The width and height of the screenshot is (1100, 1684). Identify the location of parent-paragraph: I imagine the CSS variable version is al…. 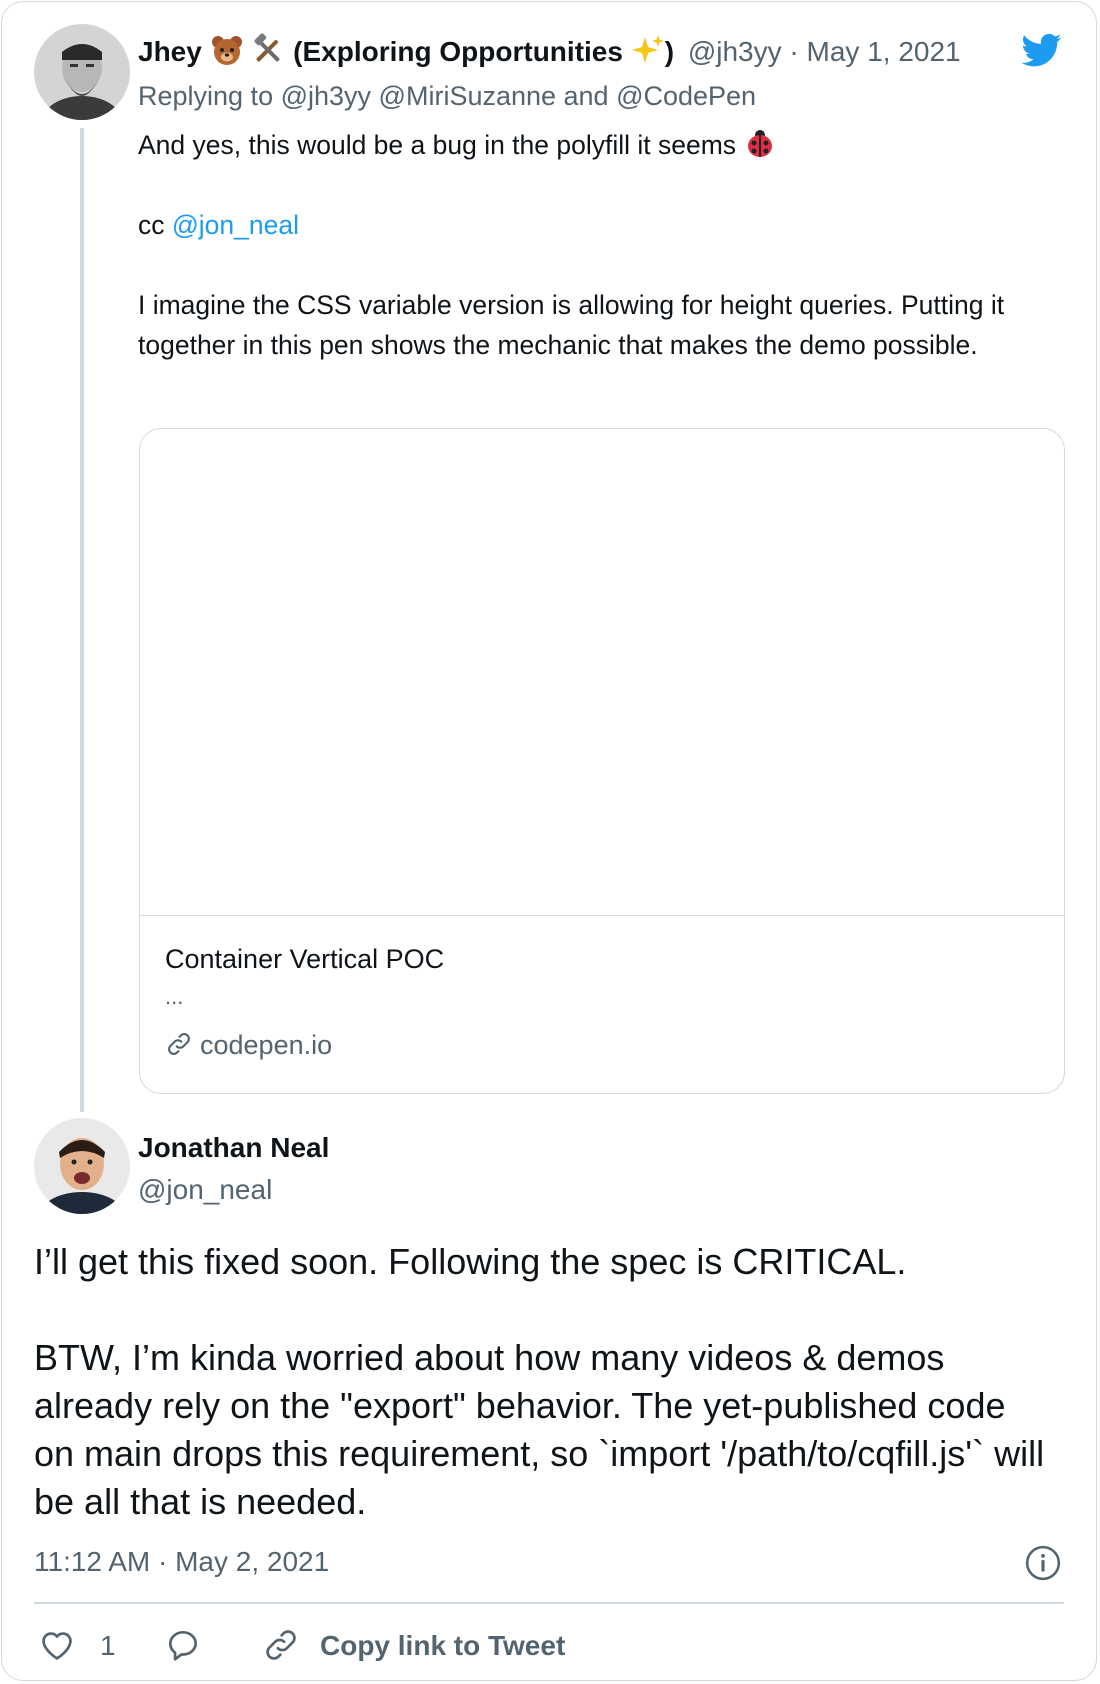
(571, 325).